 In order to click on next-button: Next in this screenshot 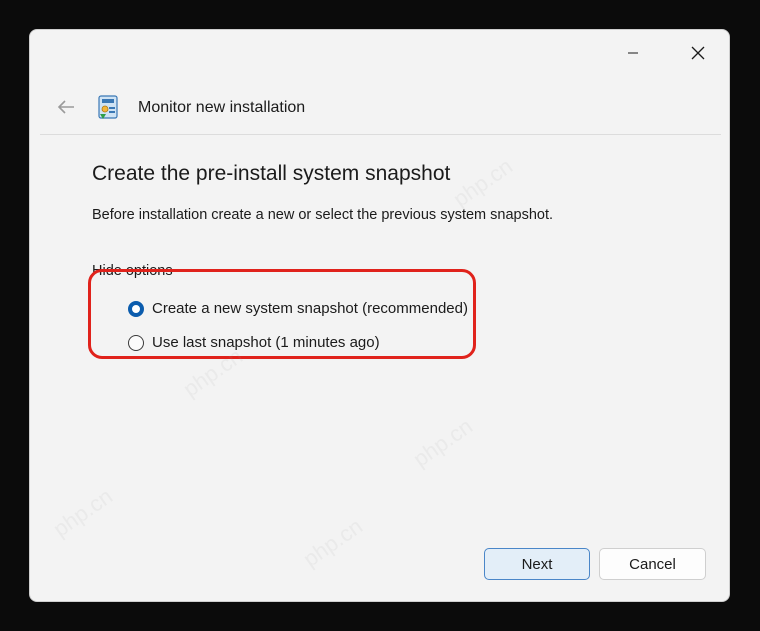, I will do `click(537, 564)`.